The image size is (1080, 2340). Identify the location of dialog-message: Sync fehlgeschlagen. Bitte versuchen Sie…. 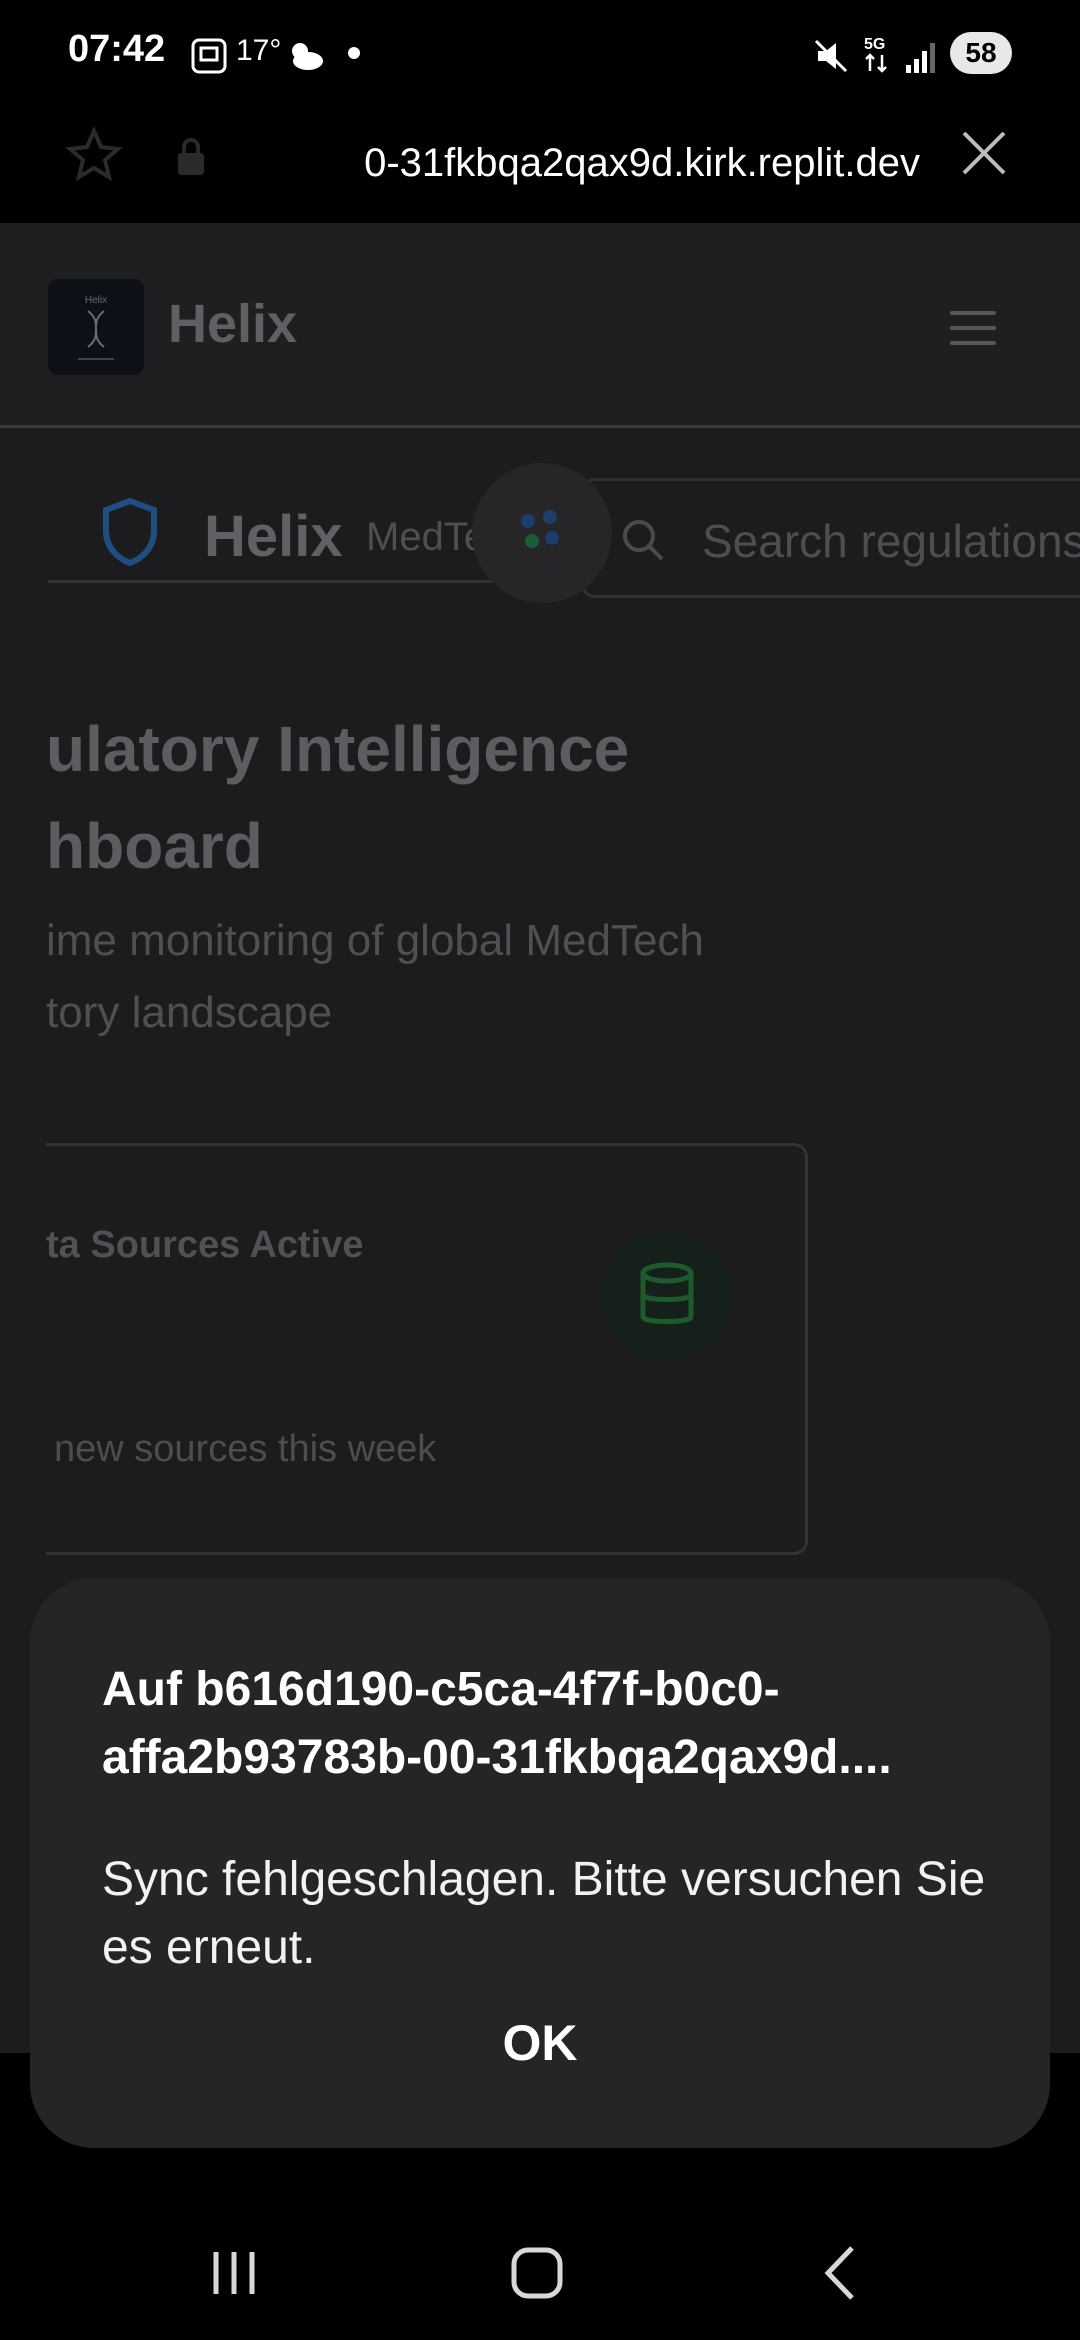
(544, 1913).